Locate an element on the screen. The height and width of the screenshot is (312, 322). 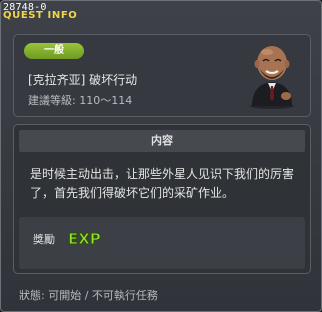
content-header: 内容 is located at coordinates (162, 141).